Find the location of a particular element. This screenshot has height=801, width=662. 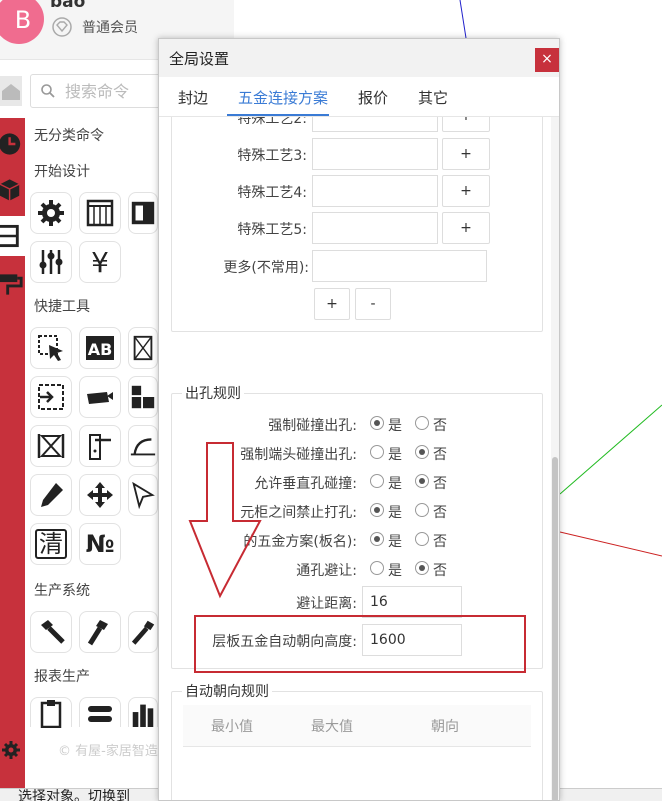

door-handle-icon is located at coordinates (100, 447).